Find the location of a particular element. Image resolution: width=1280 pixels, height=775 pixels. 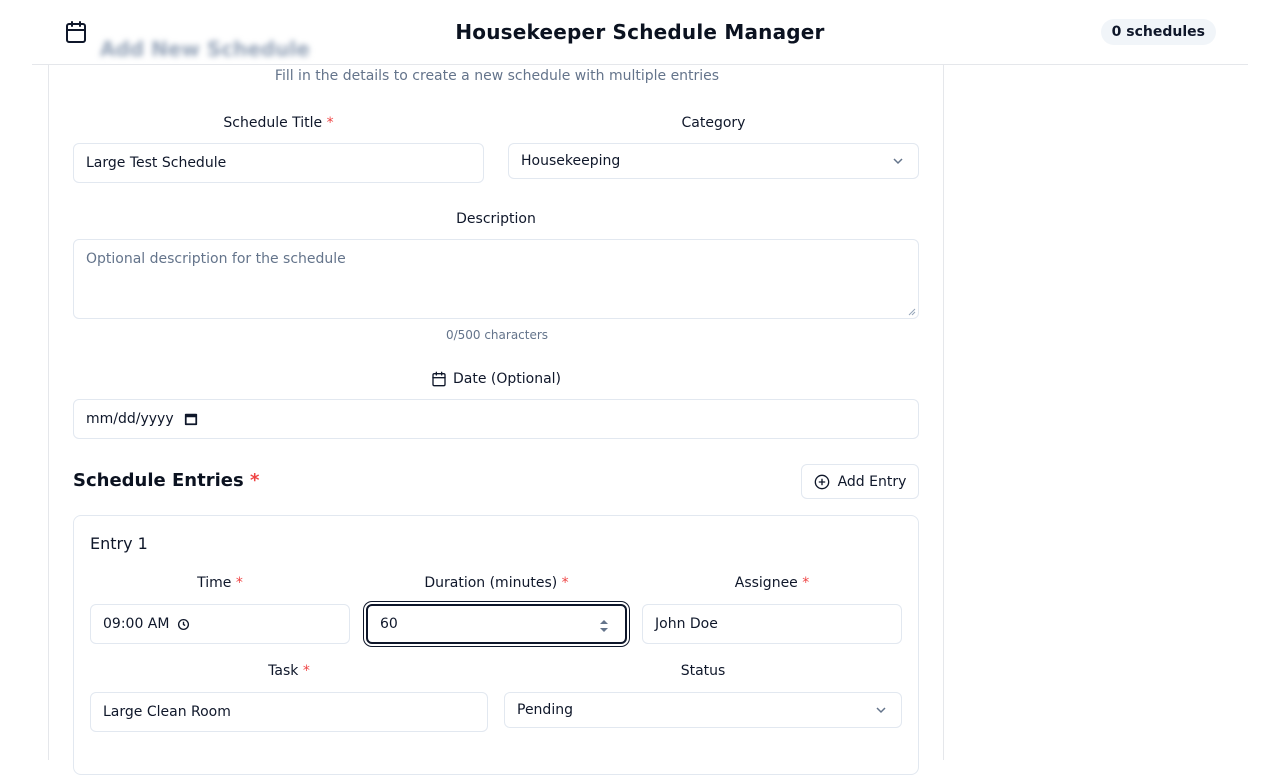

time-input: 09:00 AM is located at coordinates (220, 624).